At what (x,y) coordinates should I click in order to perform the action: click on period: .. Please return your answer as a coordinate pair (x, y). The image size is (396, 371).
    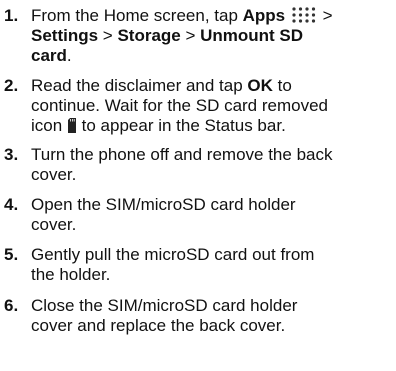
    Looking at the image, I should click on (69, 55).